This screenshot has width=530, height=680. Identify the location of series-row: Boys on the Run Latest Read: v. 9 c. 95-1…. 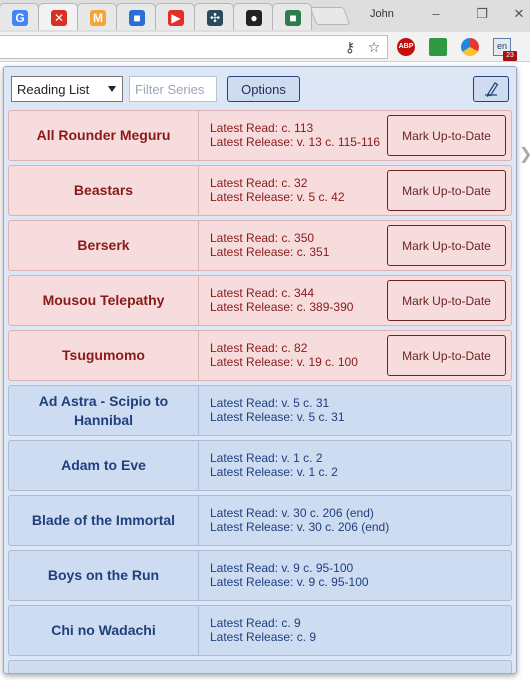
(260, 575).